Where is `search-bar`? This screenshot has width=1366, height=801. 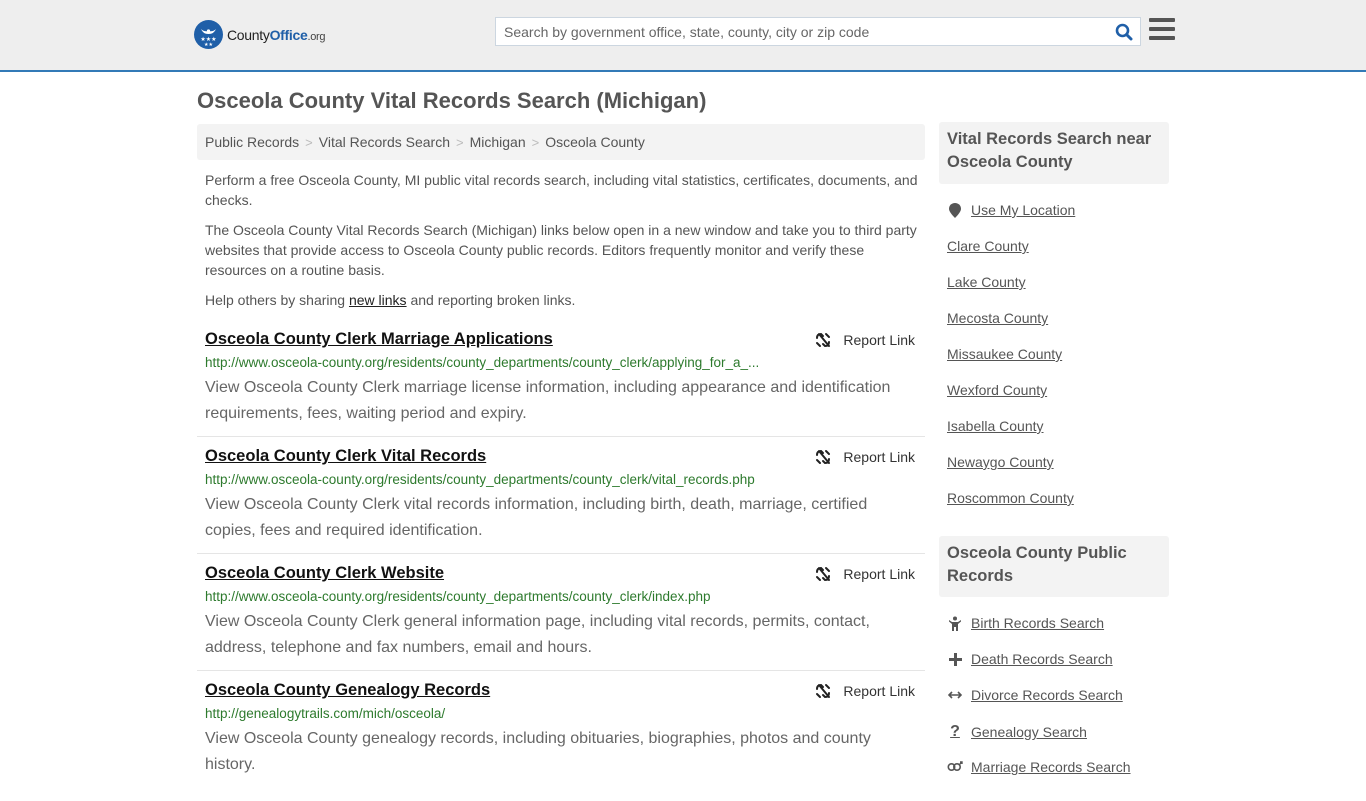 search-bar is located at coordinates (818, 31).